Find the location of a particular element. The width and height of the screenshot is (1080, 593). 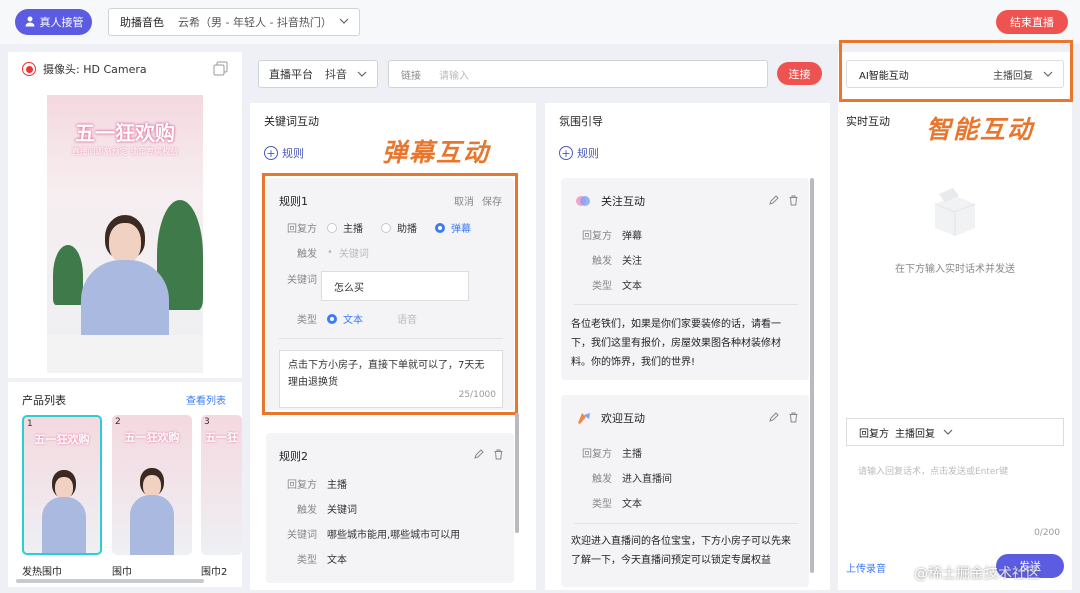

product-index: 3 is located at coordinates (207, 422).